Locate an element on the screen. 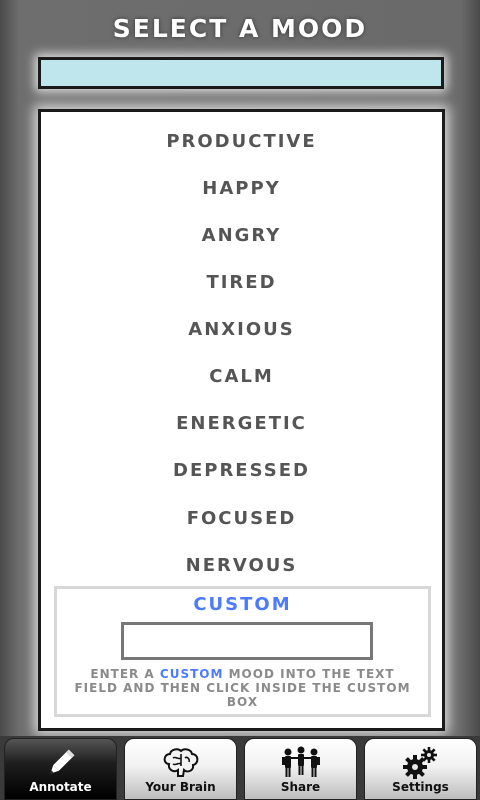 This screenshot has height=800, width=480. tab-annotate: Annotate is located at coordinates (60, 769).